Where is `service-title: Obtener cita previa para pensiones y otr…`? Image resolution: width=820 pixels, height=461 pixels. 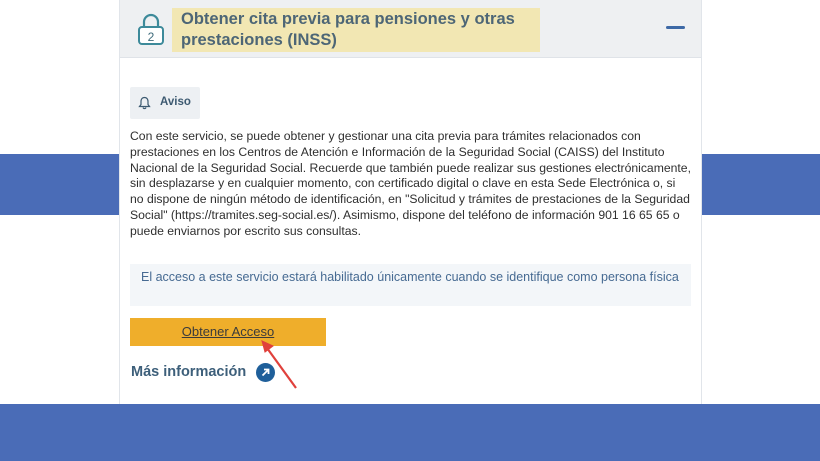
service-title: Obtener cita previa para pensiones y otr… is located at coordinates (356, 30).